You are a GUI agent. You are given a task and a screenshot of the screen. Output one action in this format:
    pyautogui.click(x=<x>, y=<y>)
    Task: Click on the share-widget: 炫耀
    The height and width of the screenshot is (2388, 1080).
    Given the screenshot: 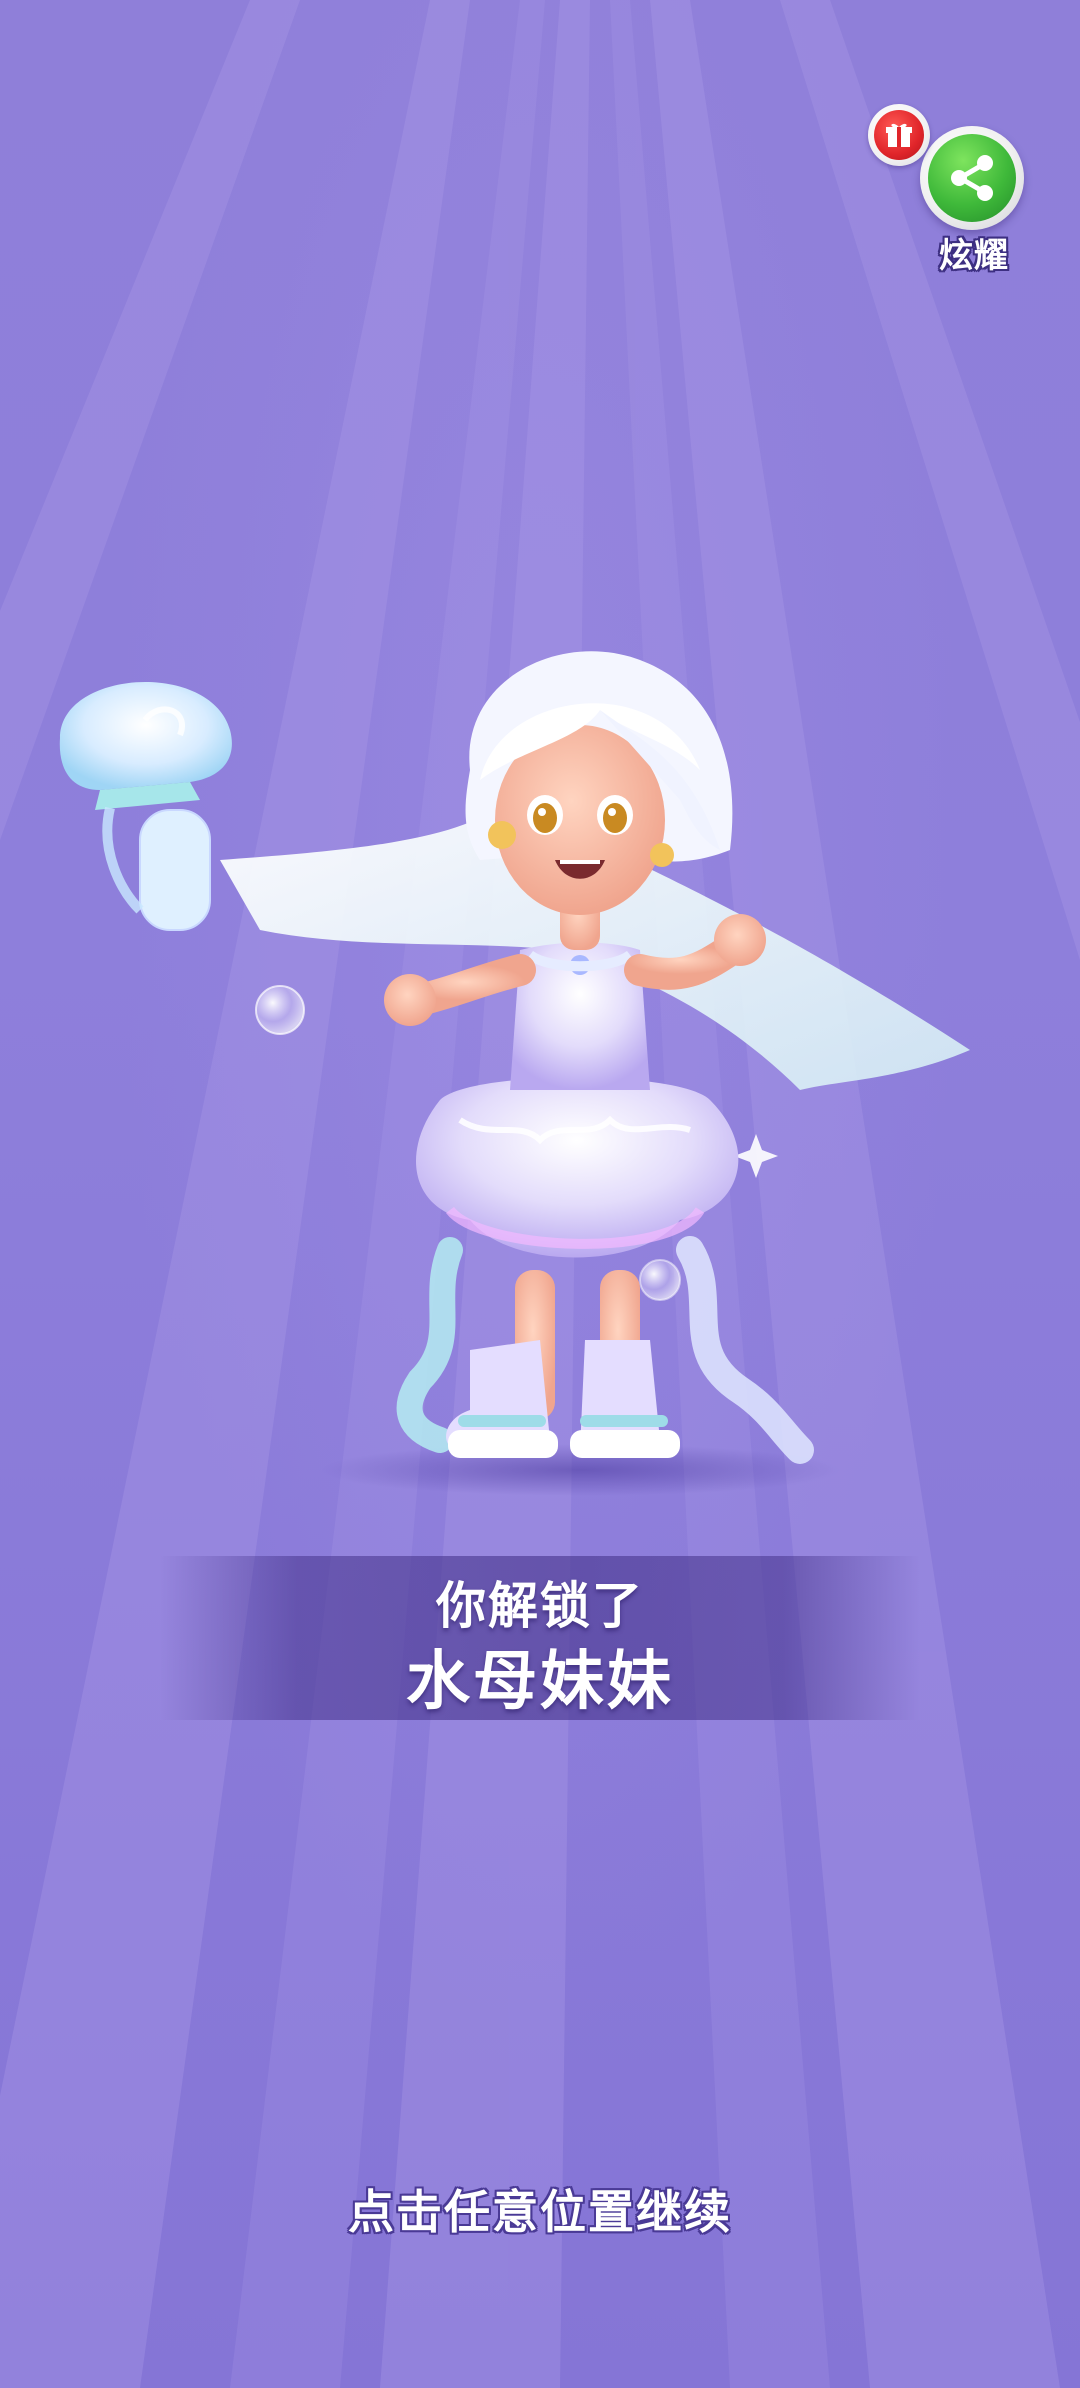 What is the action you would take?
    pyautogui.click(x=948, y=194)
    